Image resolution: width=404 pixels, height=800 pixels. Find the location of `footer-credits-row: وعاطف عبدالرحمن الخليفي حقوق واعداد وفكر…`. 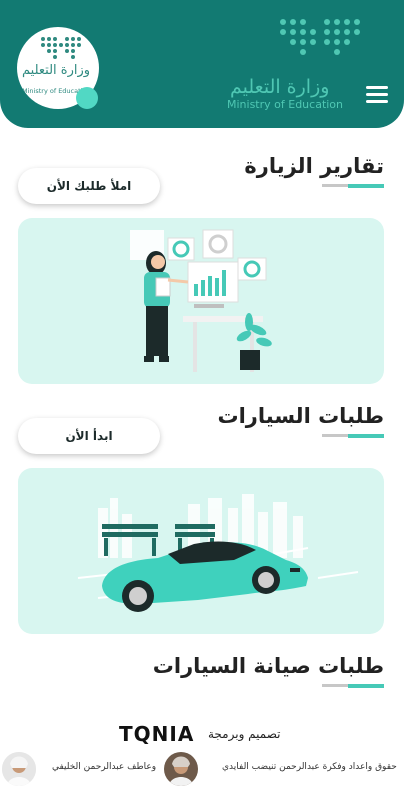

footer-credits-row: وعاطف عبدالرحمن الخليفي حقوق واعداد وفكر… is located at coordinates (202, 769).